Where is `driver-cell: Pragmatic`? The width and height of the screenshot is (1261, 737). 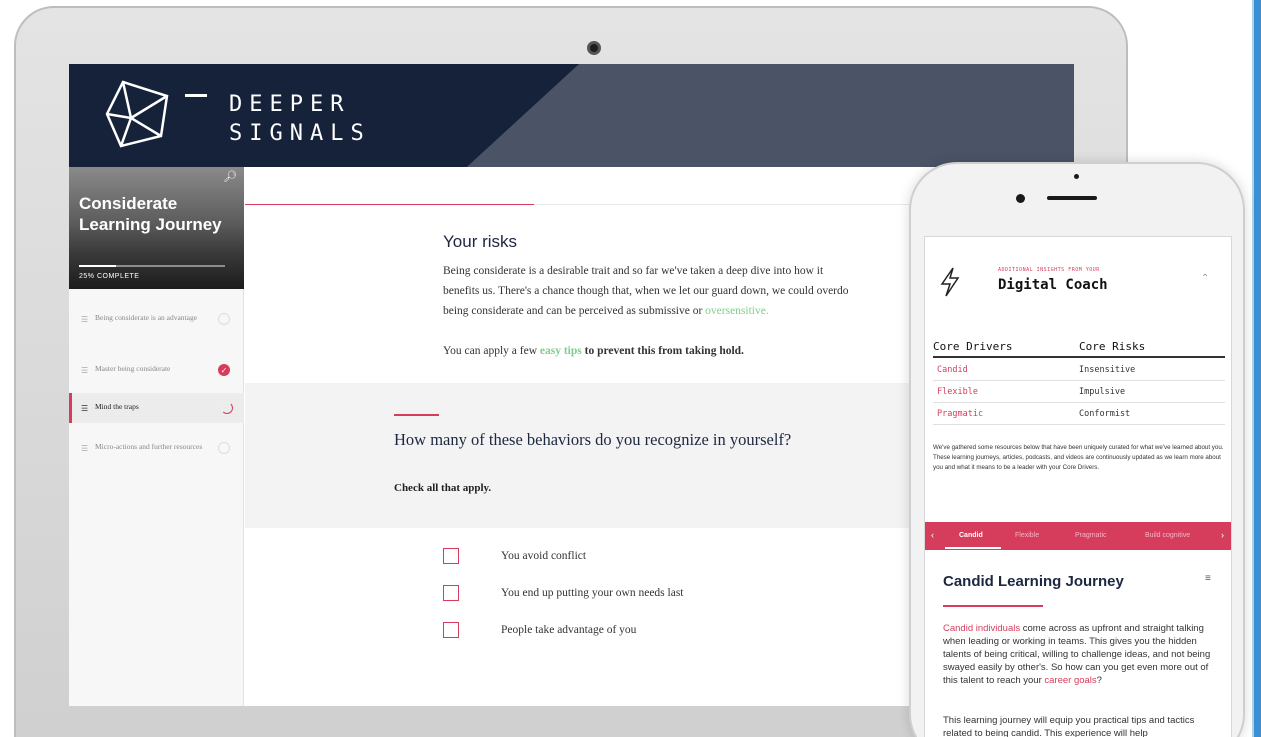 driver-cell: Pragmatic is located at coordinates (960, 414).